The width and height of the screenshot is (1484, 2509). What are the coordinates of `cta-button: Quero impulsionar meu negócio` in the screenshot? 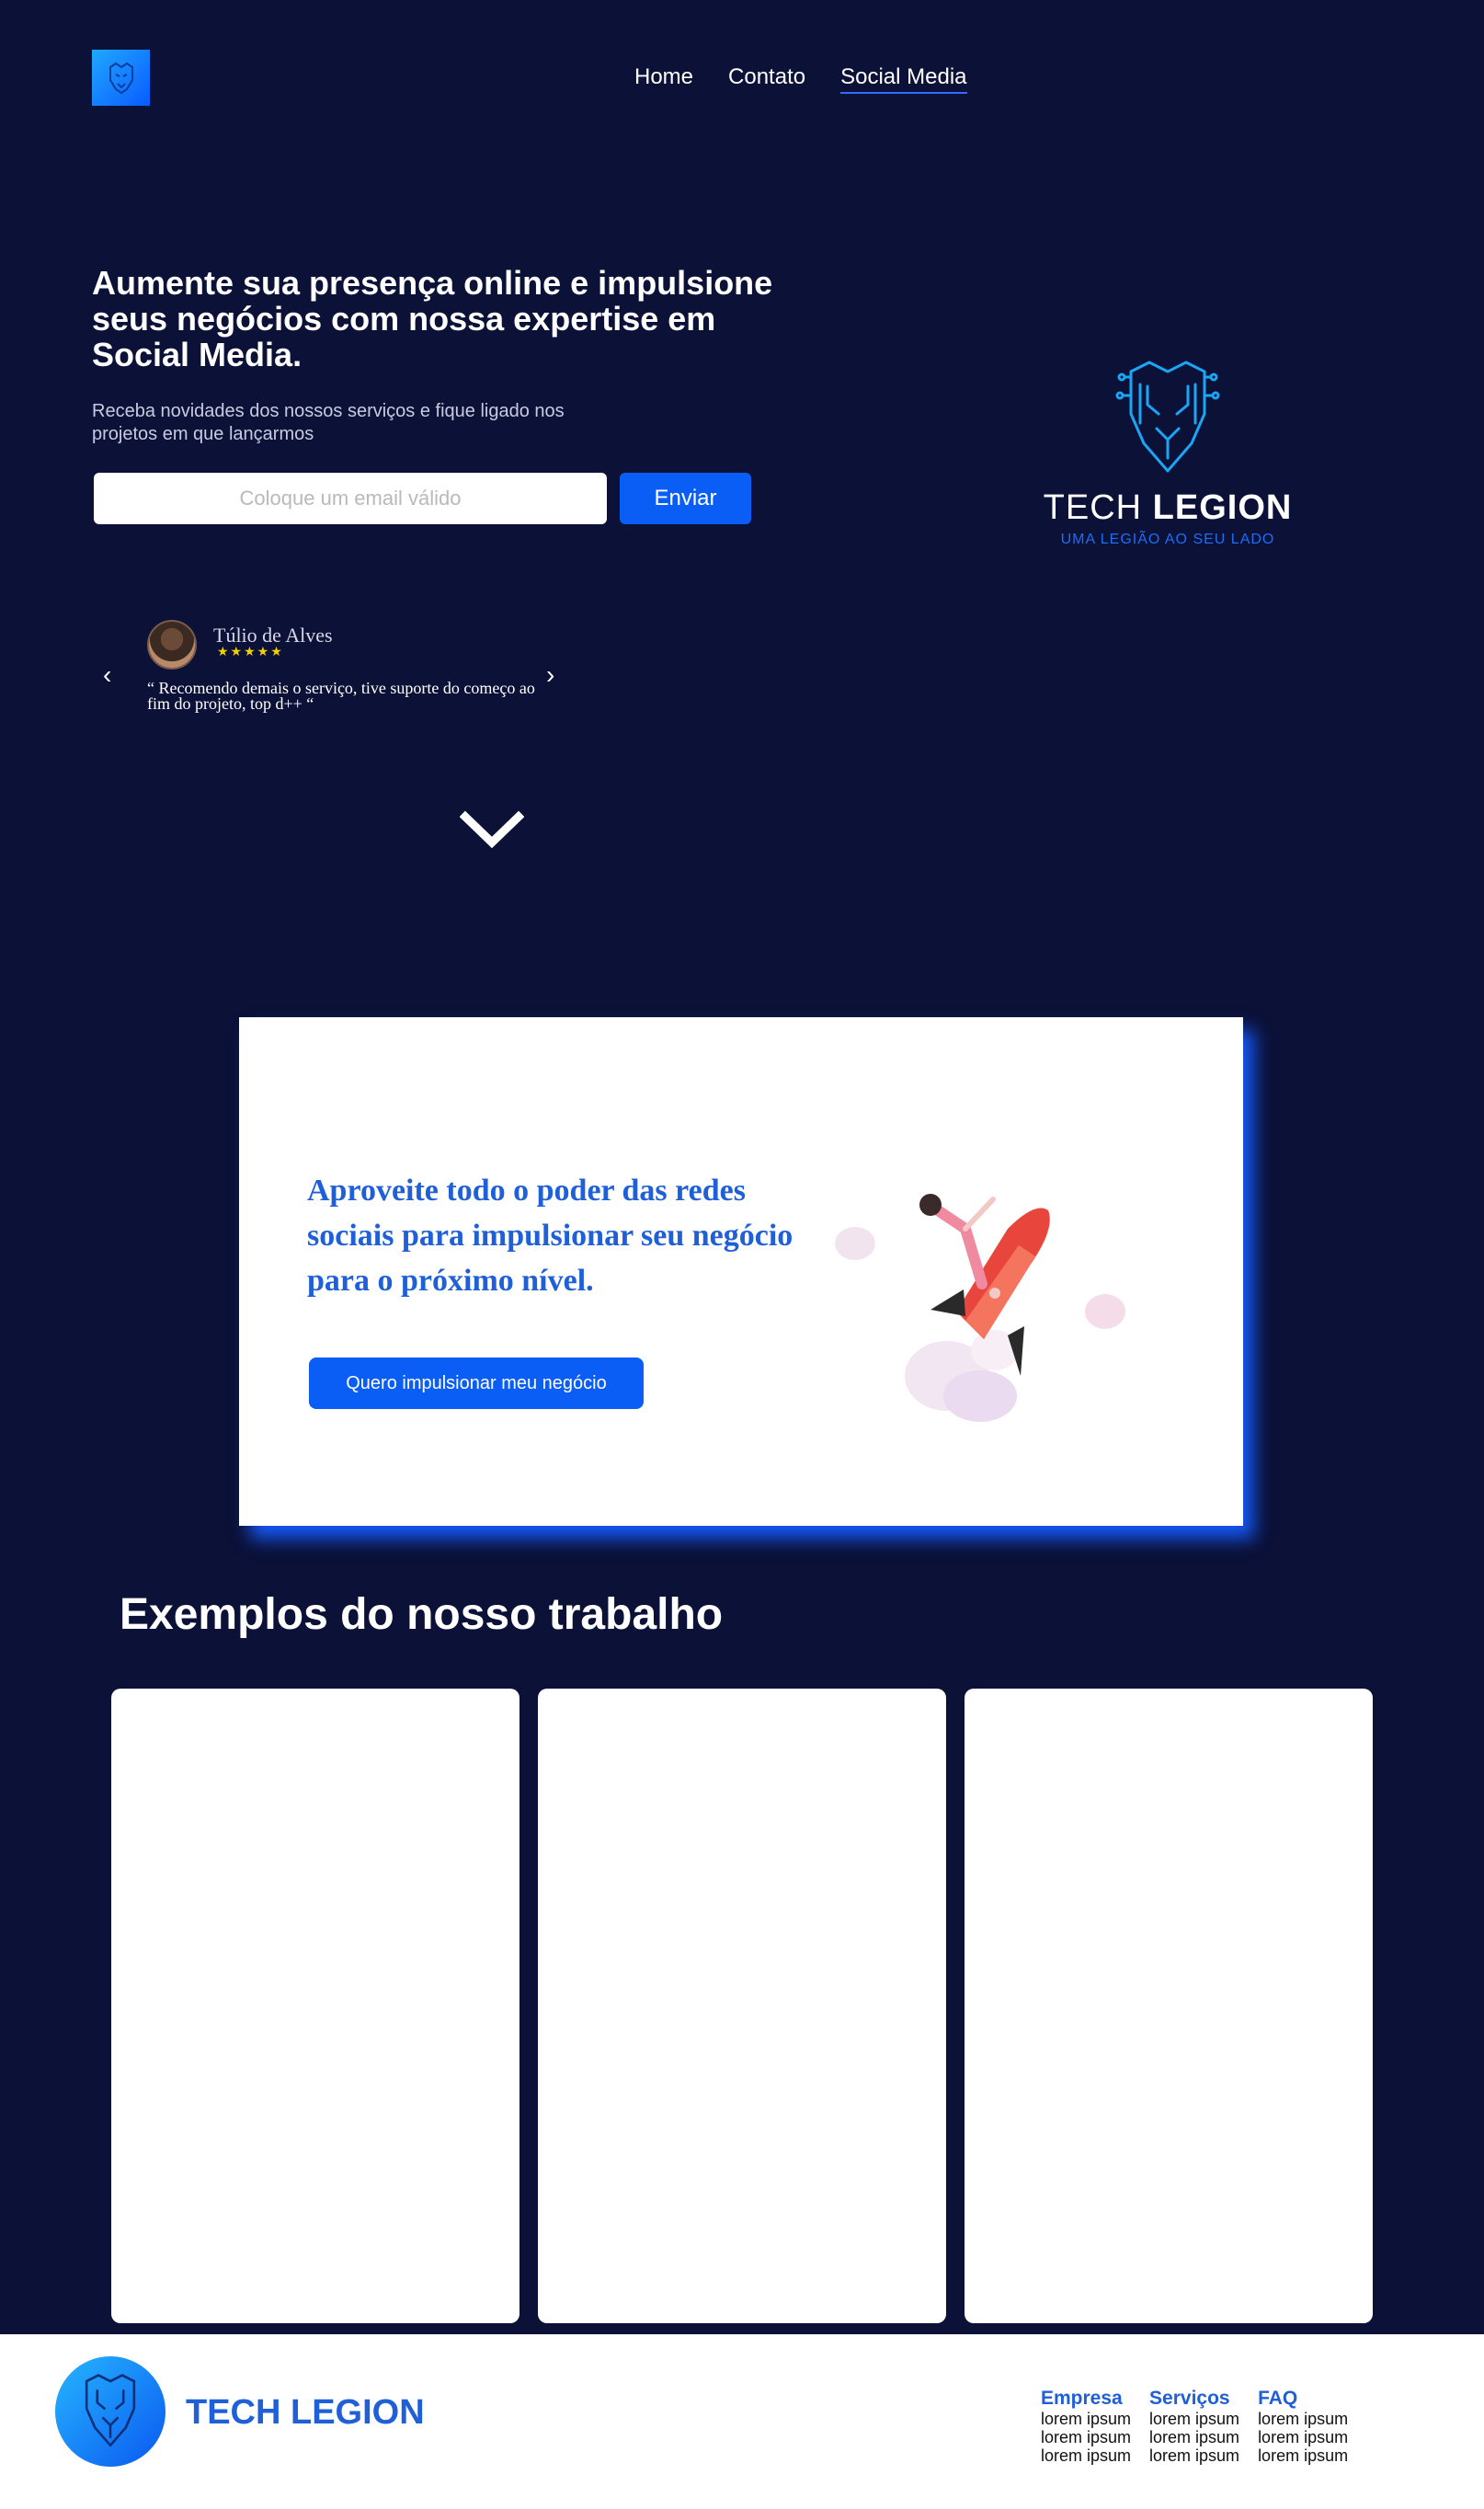 It's located at (476, 1383).